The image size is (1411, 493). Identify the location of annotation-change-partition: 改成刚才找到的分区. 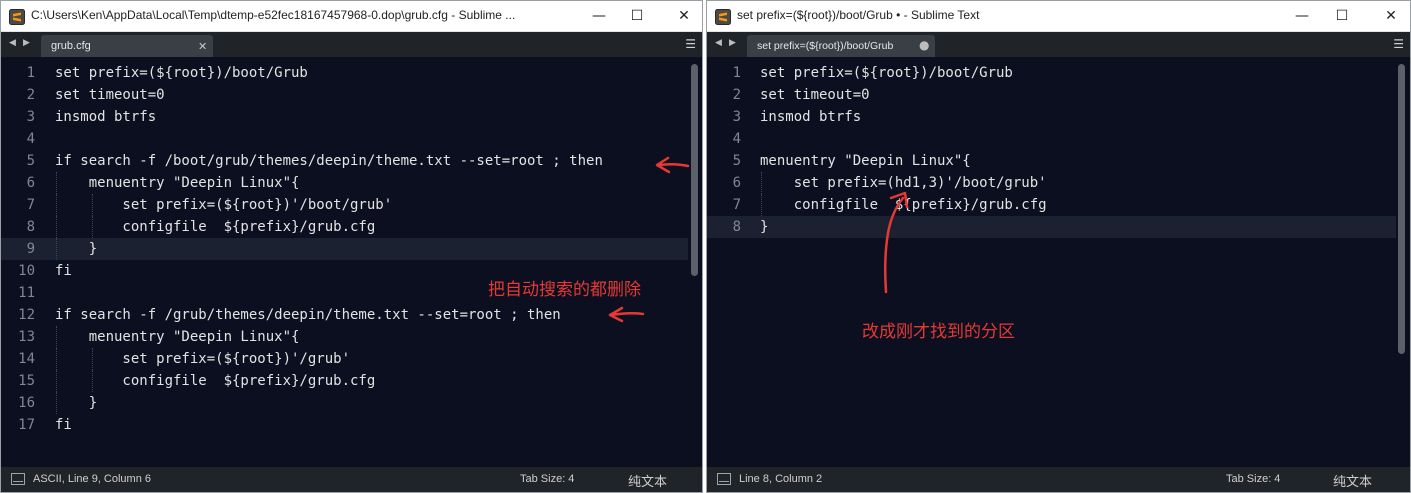
(938, 332).